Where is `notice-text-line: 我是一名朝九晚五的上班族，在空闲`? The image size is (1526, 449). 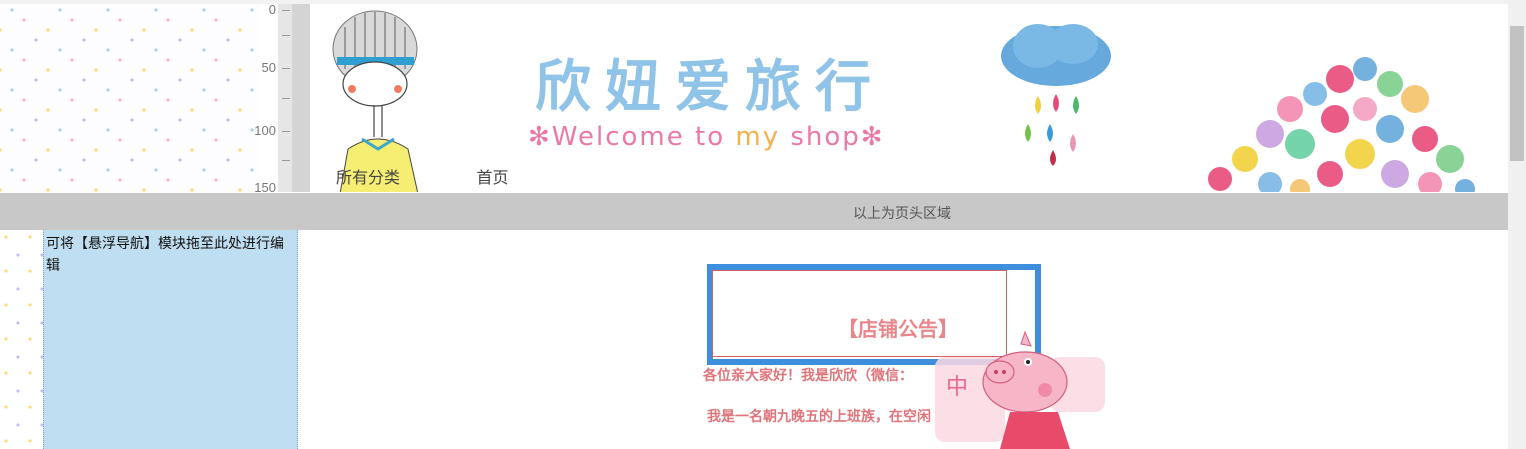 notice-text-line: 我是一名朝九晚五的上班族，在空闲 is located at coordinates (819, 417).